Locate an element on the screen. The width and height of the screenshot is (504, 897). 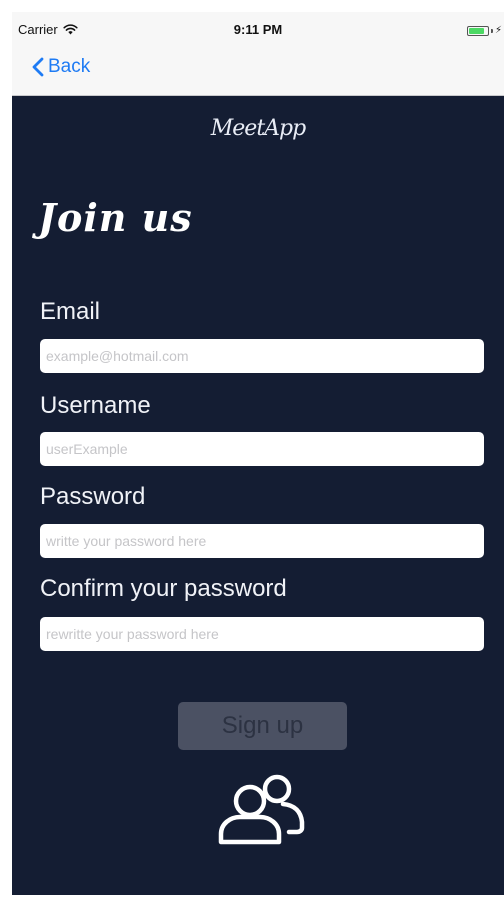
sign-up-button: Sign up is located at coordinates (262, 726).